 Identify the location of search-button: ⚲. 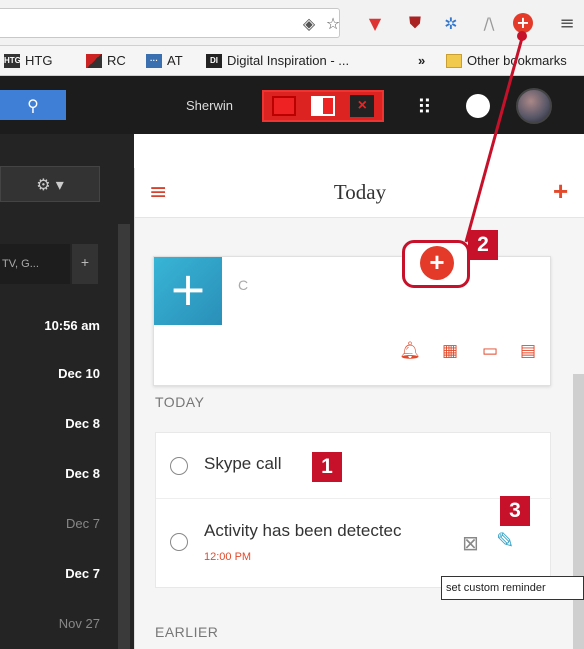
(33, 105).